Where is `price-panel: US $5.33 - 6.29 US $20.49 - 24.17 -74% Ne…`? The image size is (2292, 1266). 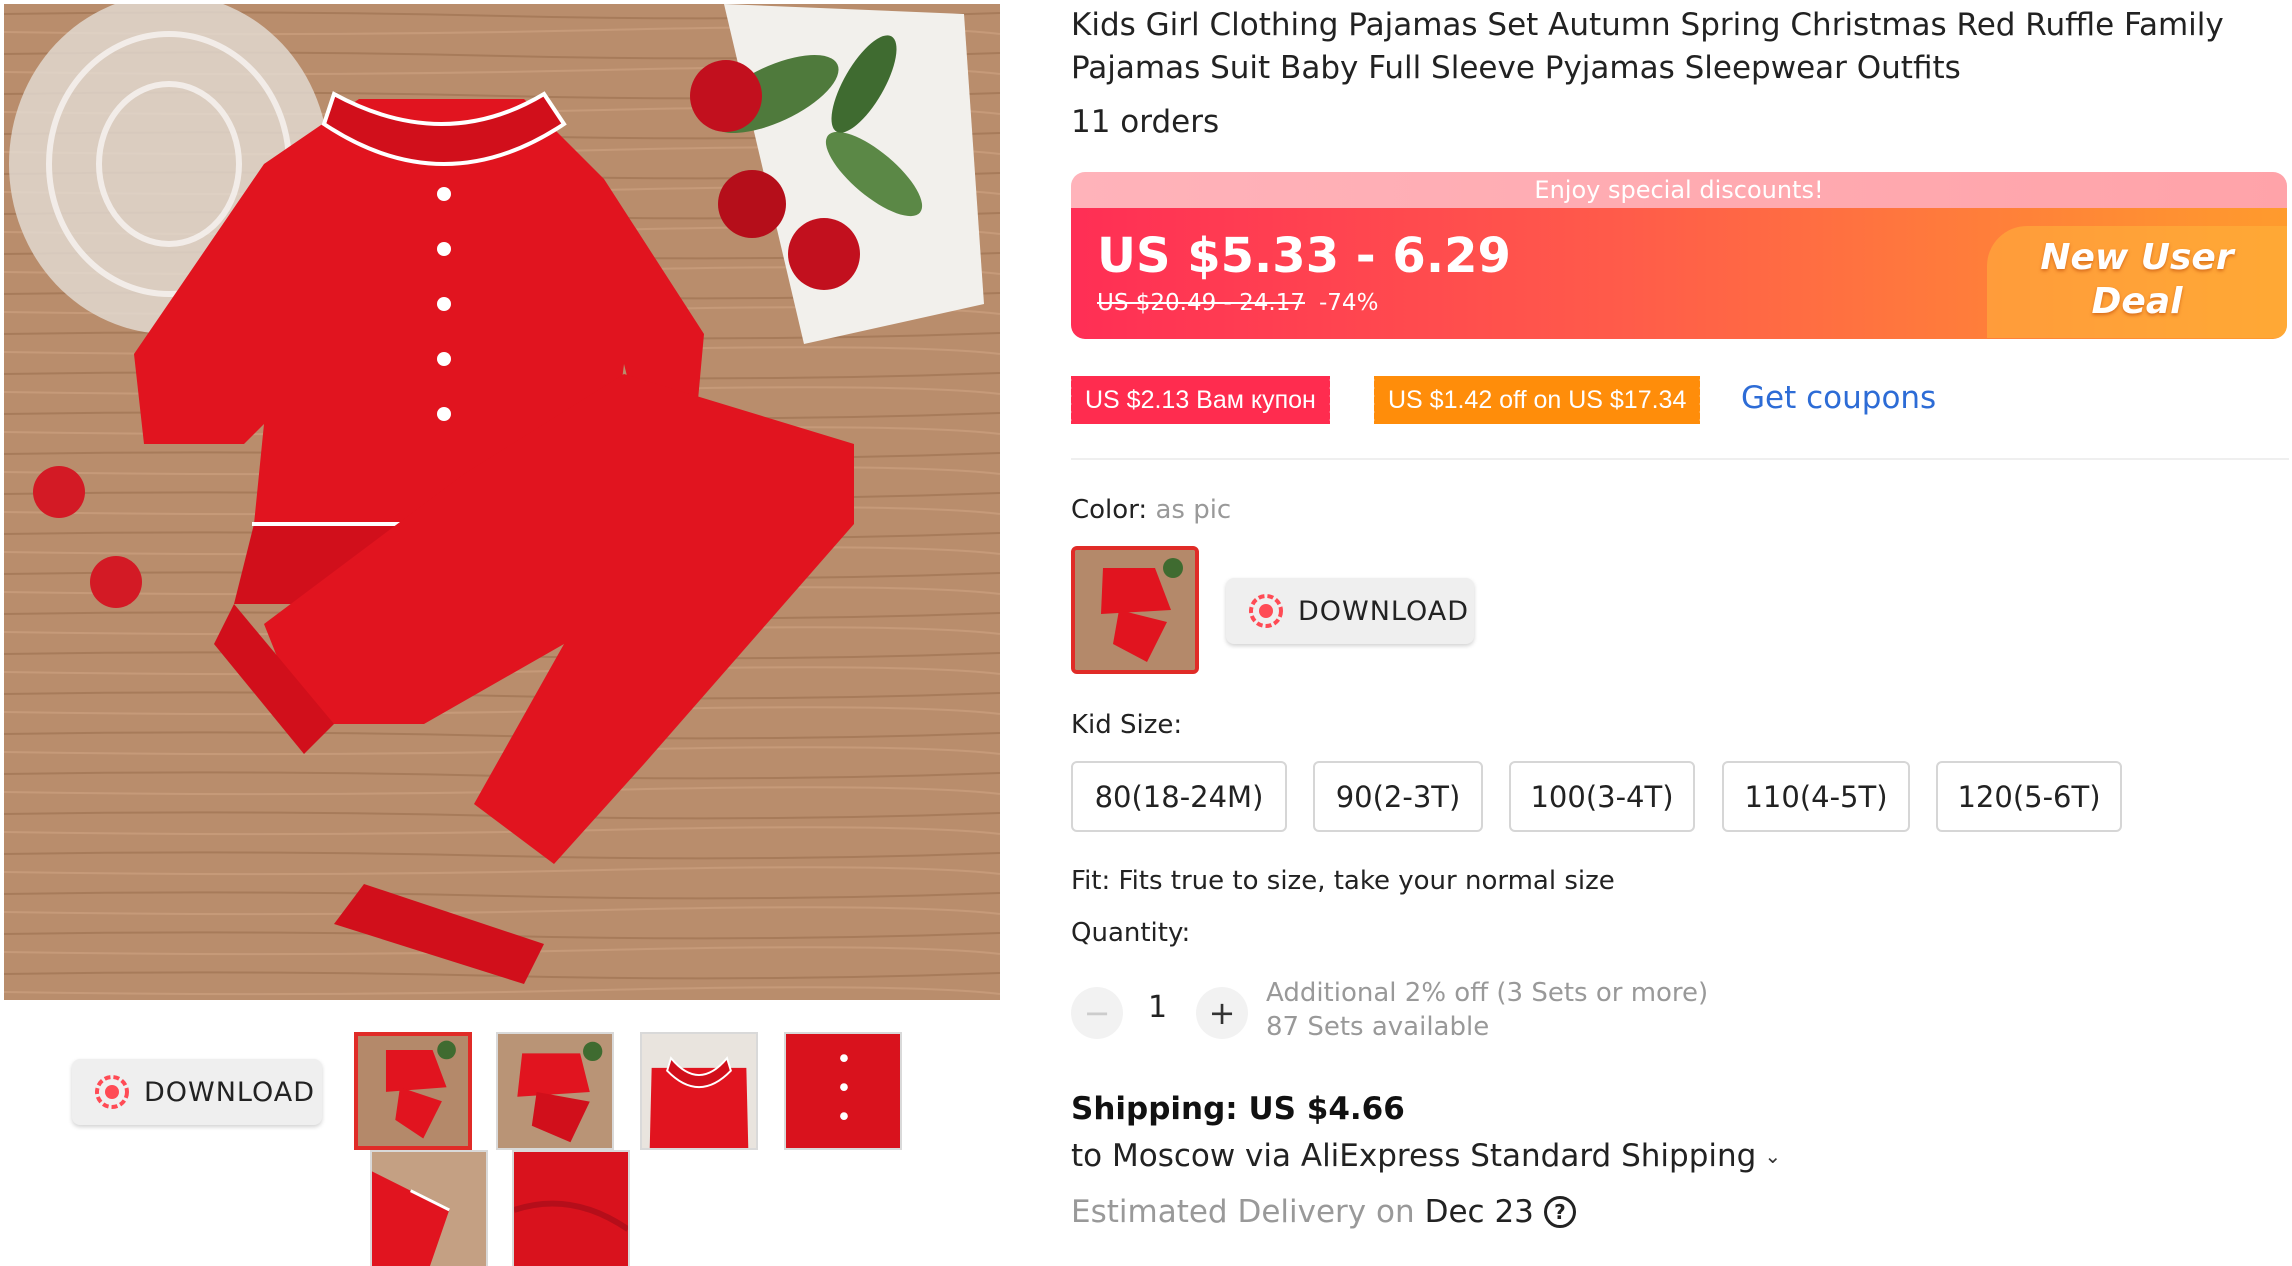 price-panel: US $5.33 - 6.29 US $20.49 - 24.17 -74% Ne… is located at coordinates (1679, 273).